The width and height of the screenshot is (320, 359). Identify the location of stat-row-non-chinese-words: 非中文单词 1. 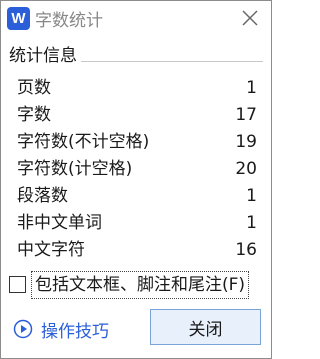
(136, 223).